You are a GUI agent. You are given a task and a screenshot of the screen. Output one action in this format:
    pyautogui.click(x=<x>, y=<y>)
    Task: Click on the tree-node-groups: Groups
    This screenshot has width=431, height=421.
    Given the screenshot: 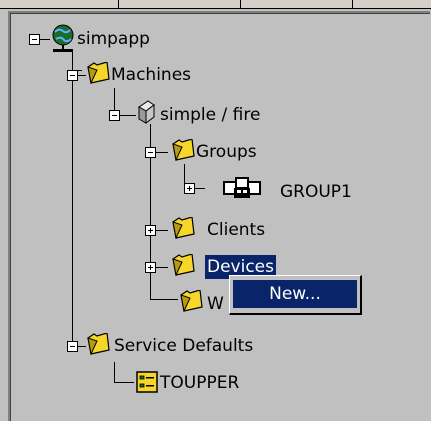 What is the action you would take?
    pyautogui.click(x=226, y=152)
    